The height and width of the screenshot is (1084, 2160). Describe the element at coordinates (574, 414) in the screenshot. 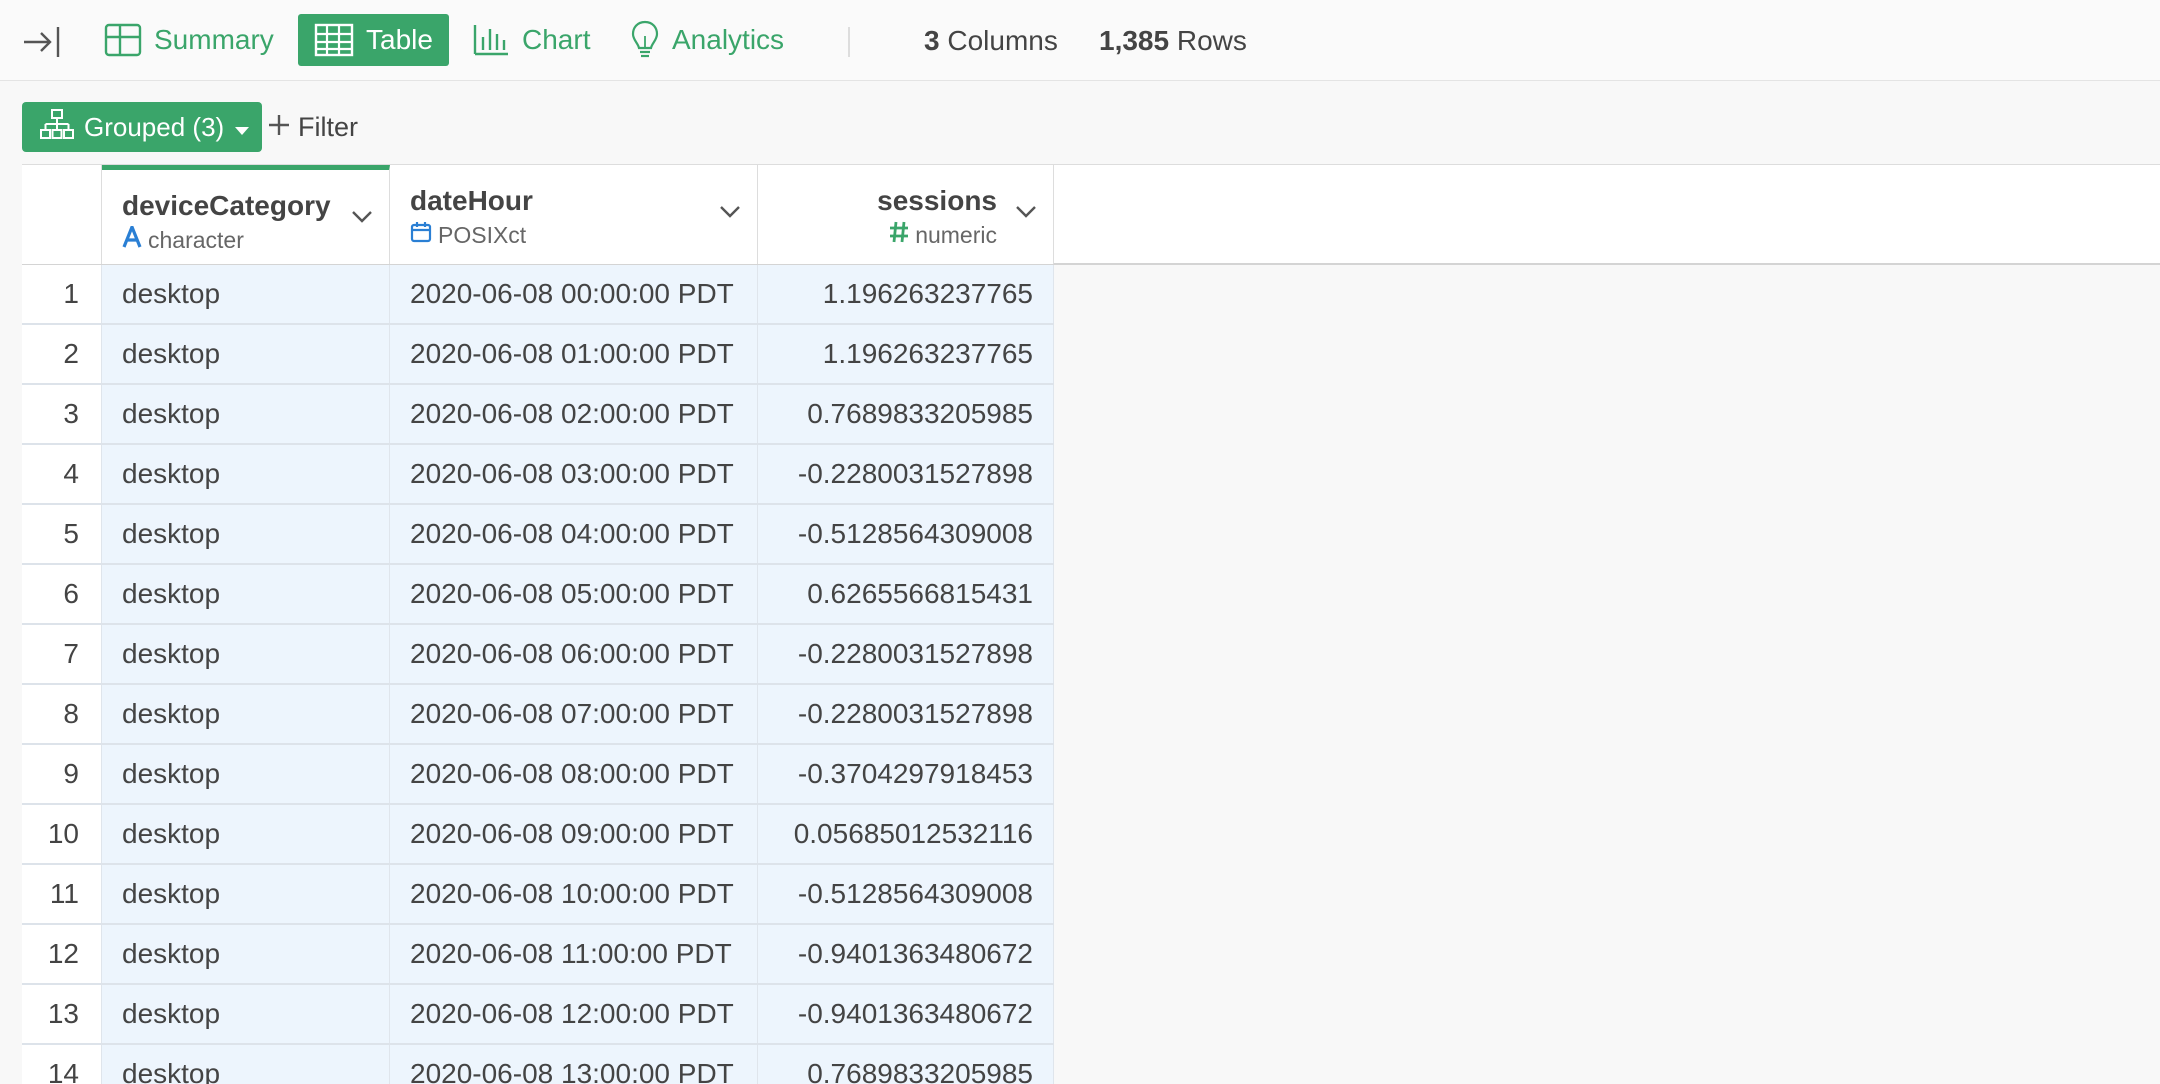

I see `cell-datehour: 2020-06-08 02:00:00 PDT` at that location.